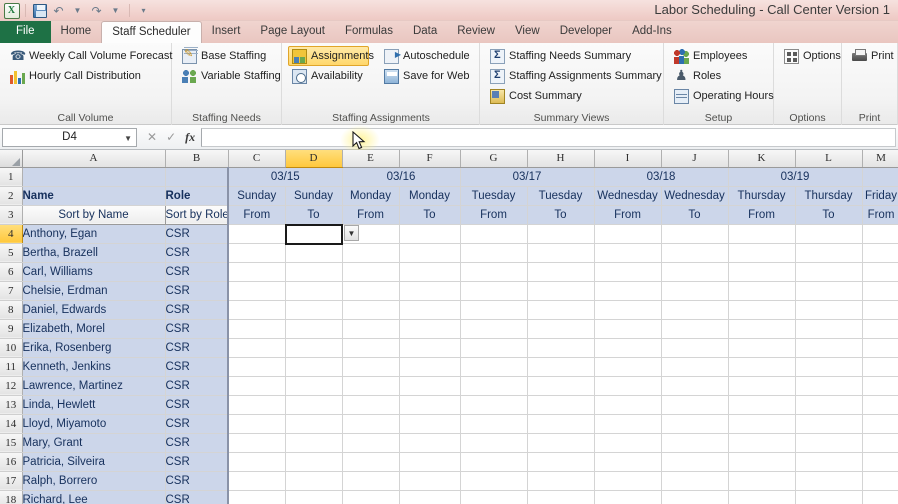 The width and height of the screenshot is (898, 504). I want to click on row-header-13: 13, so click(11, 405).